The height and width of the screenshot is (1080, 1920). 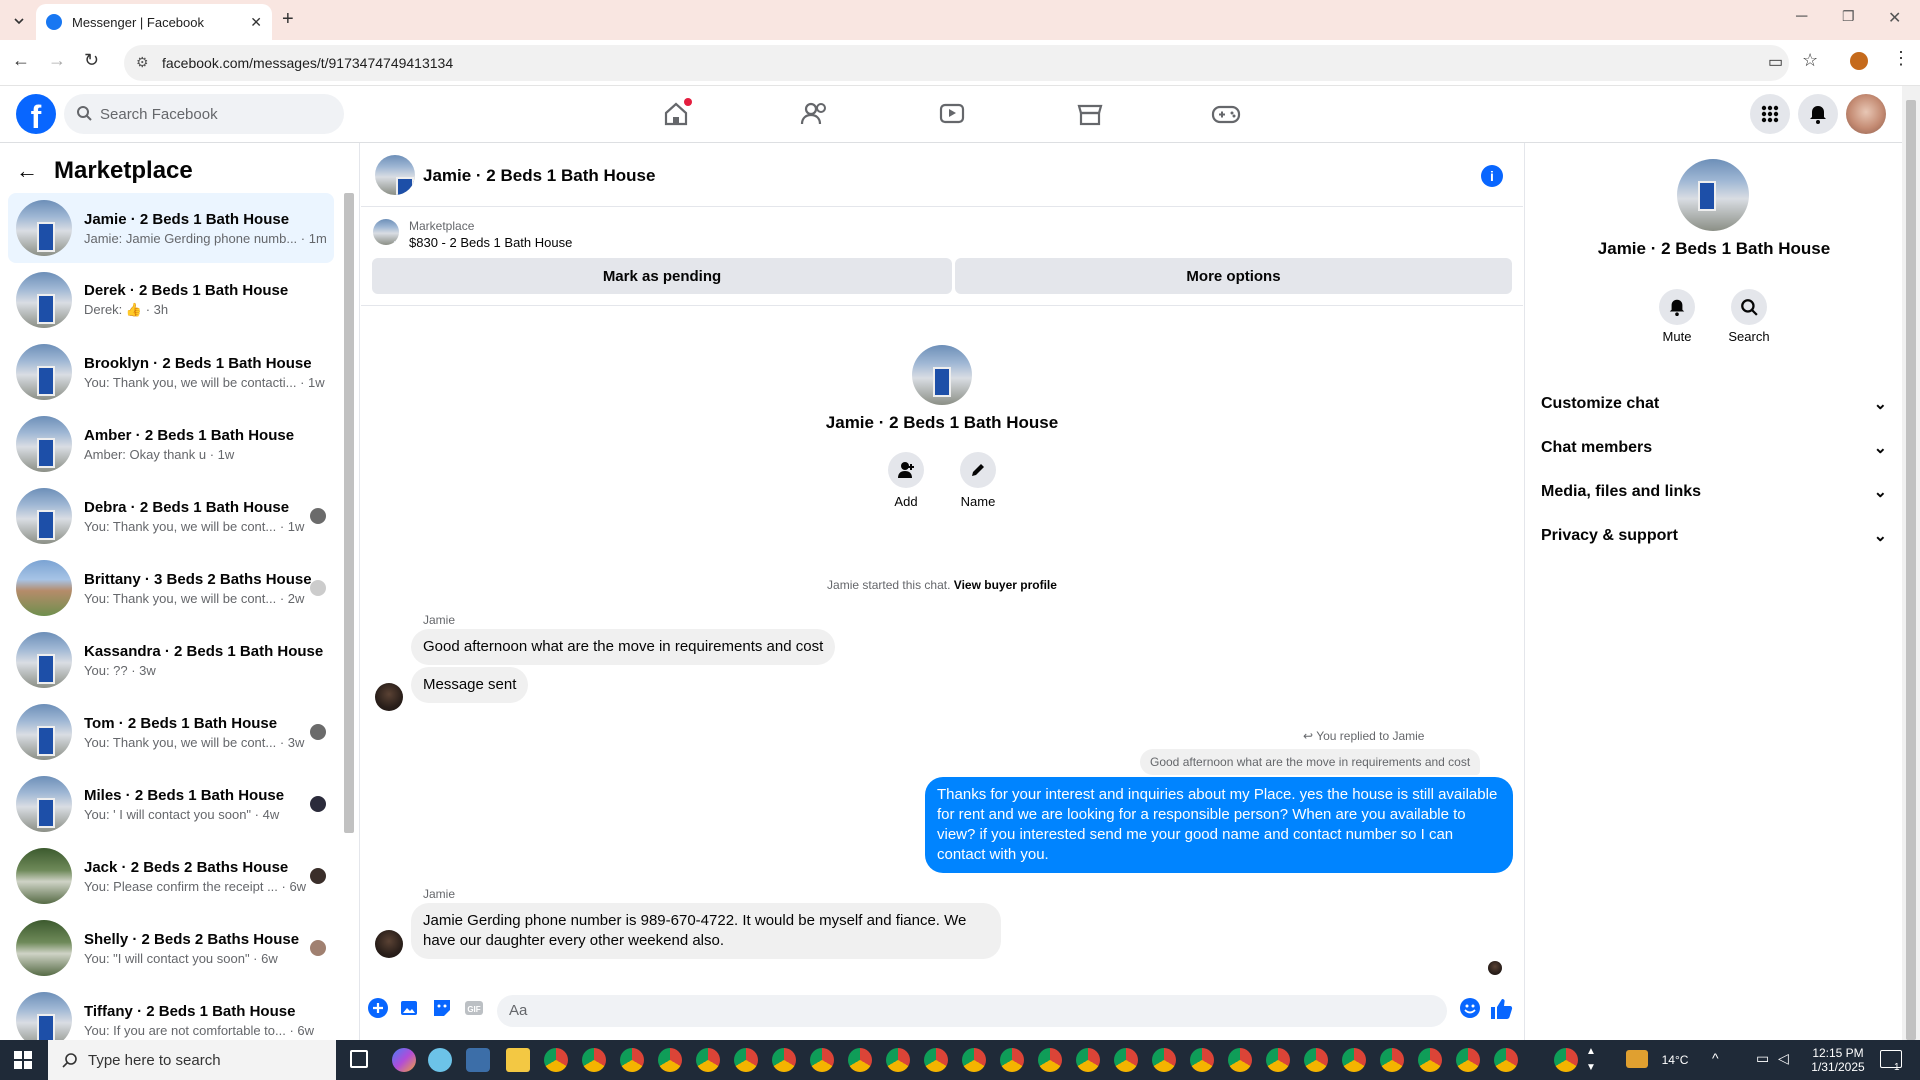 What do you see at coordinates (1749, 307) in the screenshot?
I see `search-in-chat-button` at bounding box center [1749, 307].